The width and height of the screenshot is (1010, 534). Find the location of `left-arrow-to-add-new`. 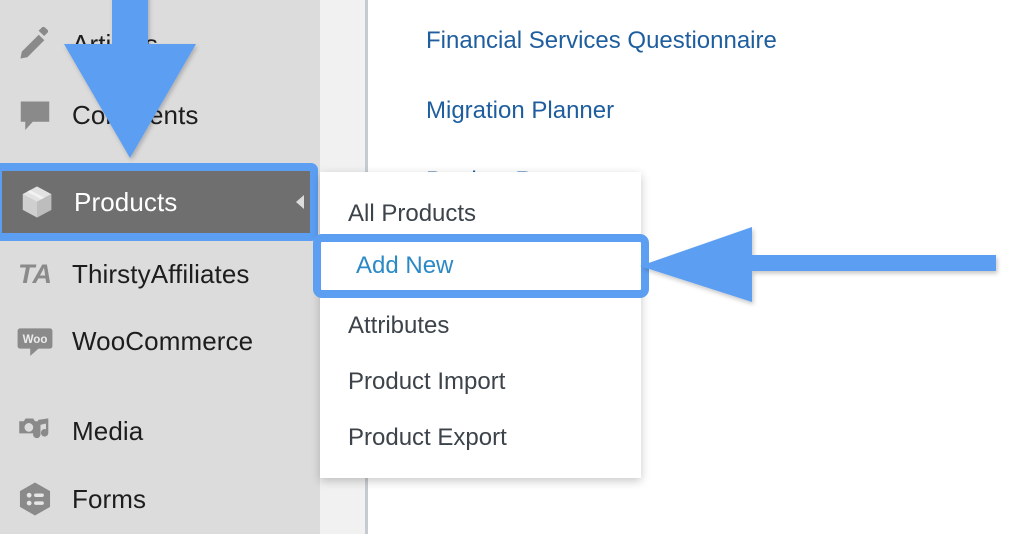

left-arrow-to-add-new is located at coordinates (818, 264).